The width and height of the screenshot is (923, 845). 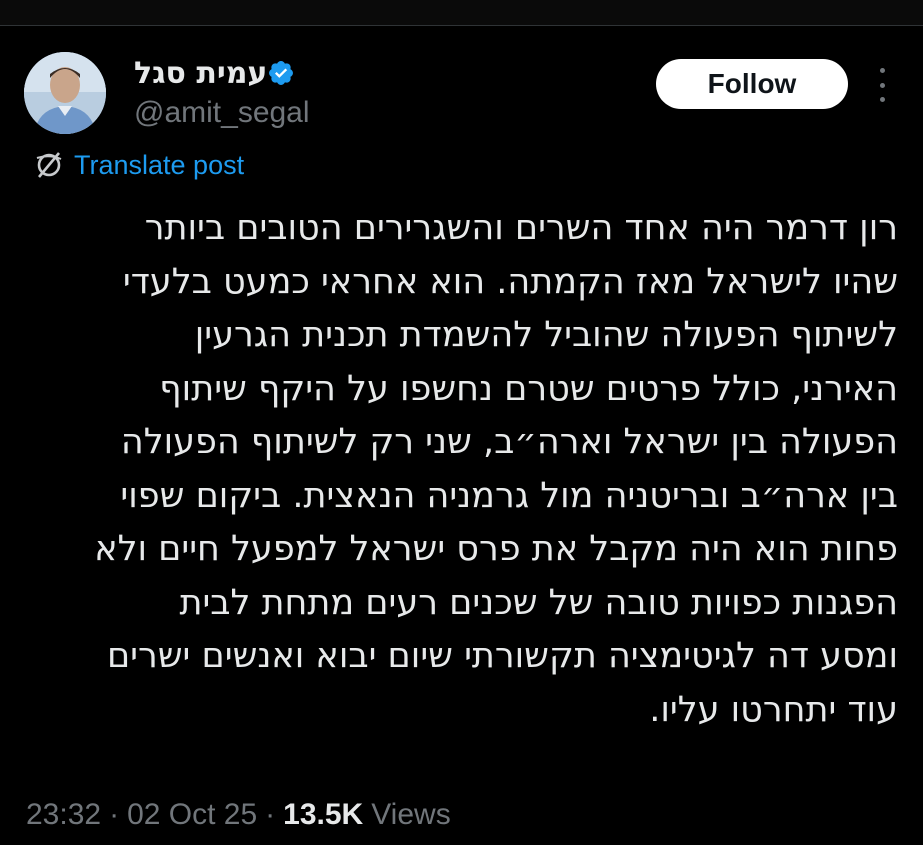 What do you see at coordinates (200, 73) in the screenshot?
I see `display-name: עמית סגל` at bounding box center [200, 73].